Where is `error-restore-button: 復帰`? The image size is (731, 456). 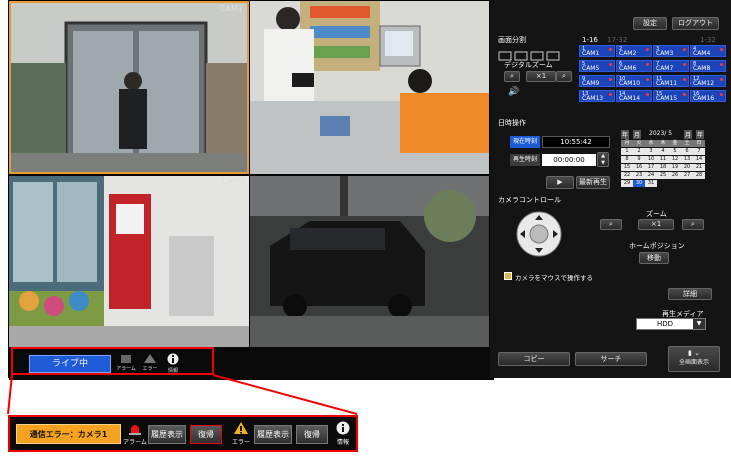
error-restore-button: 復帰 is located at coordinates (312, 434).